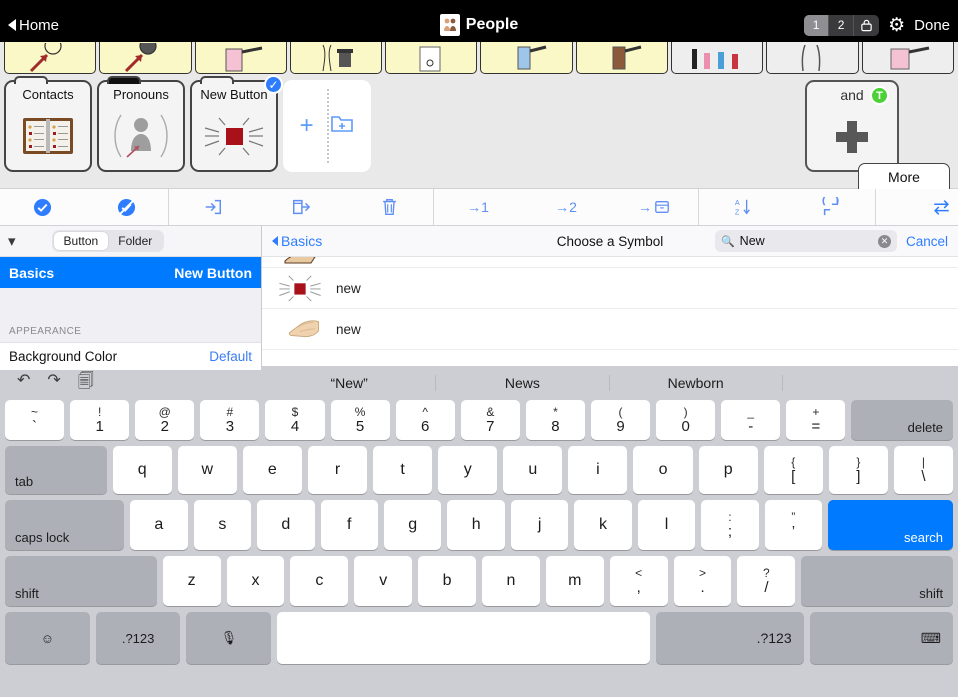  What do you see at coordinates (383, 581) in the screenshot?
I see `key-v: v` at bounding box center [383, 581].